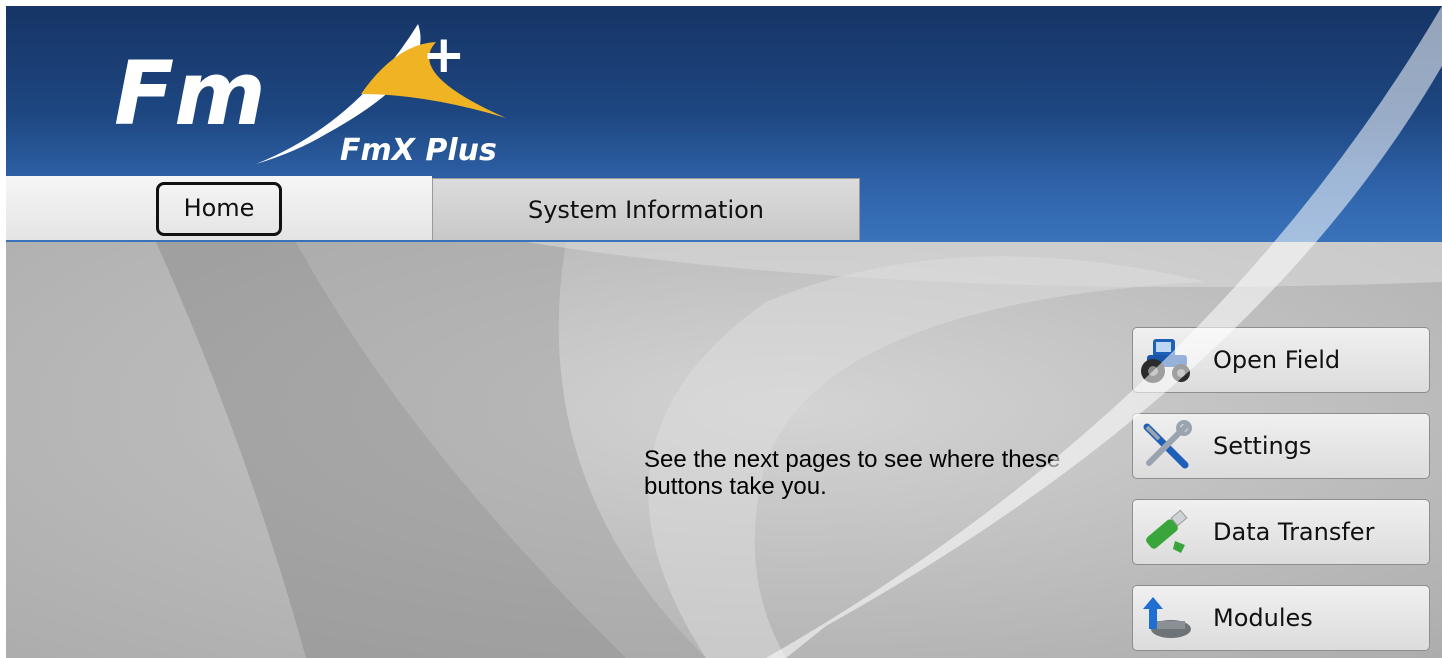  I want to click on product-name: FmX Plus, so click(418, 150).